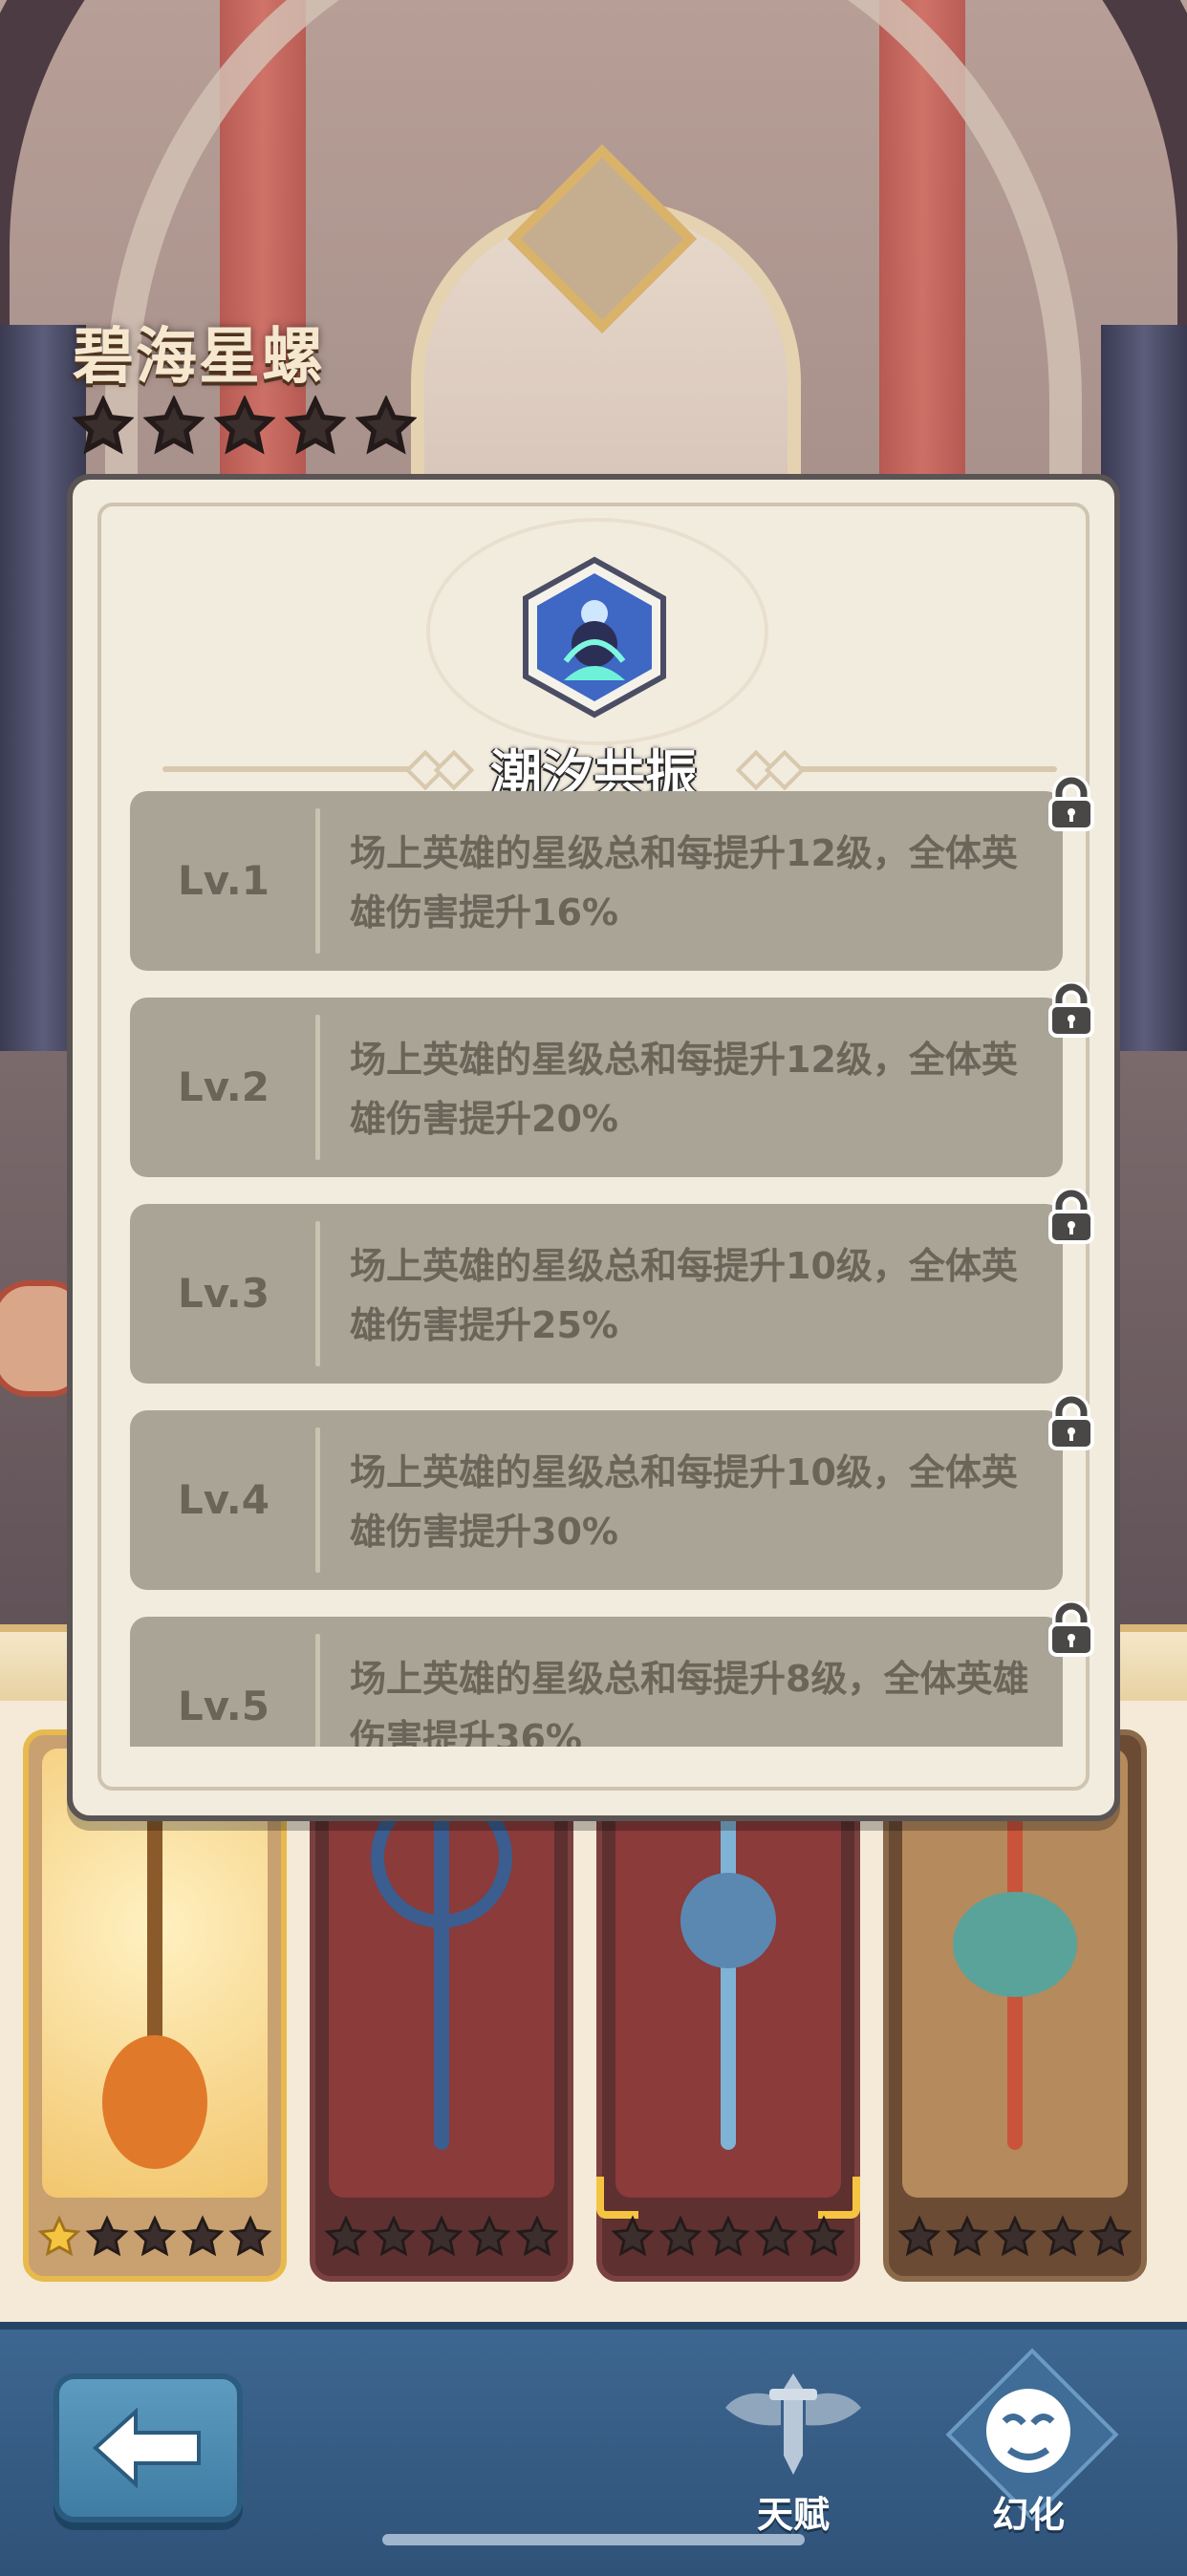 This screenshot has width=1187, height=2576. Describe the element at coordinates (199, 357) in the screenshot. I see `hero-name: 碧海星螺` at that location.